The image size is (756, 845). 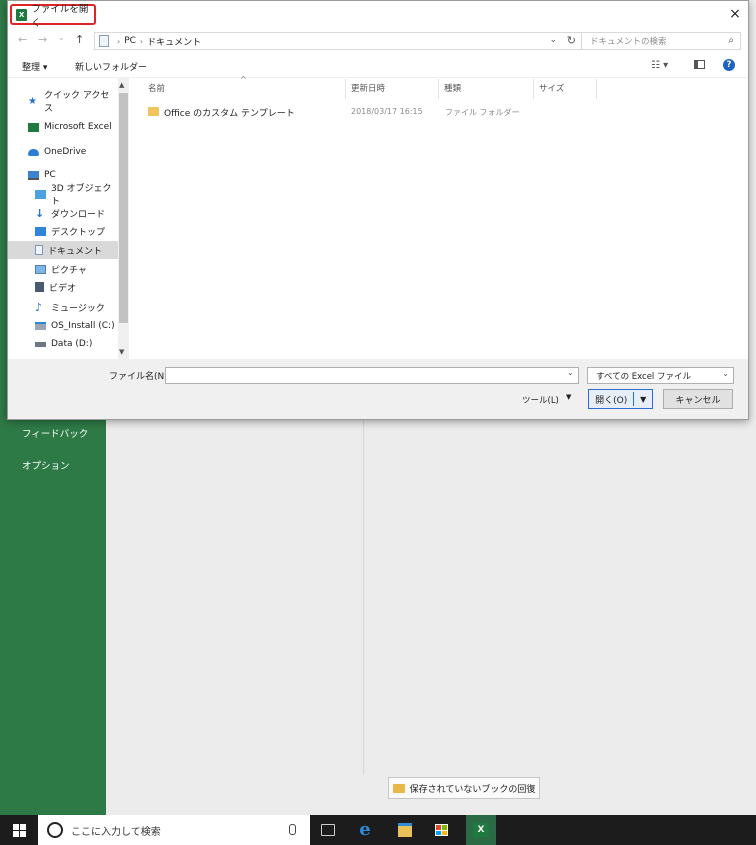 I want to click on cancel-button: キャンセル, so click(x=698, y=399).